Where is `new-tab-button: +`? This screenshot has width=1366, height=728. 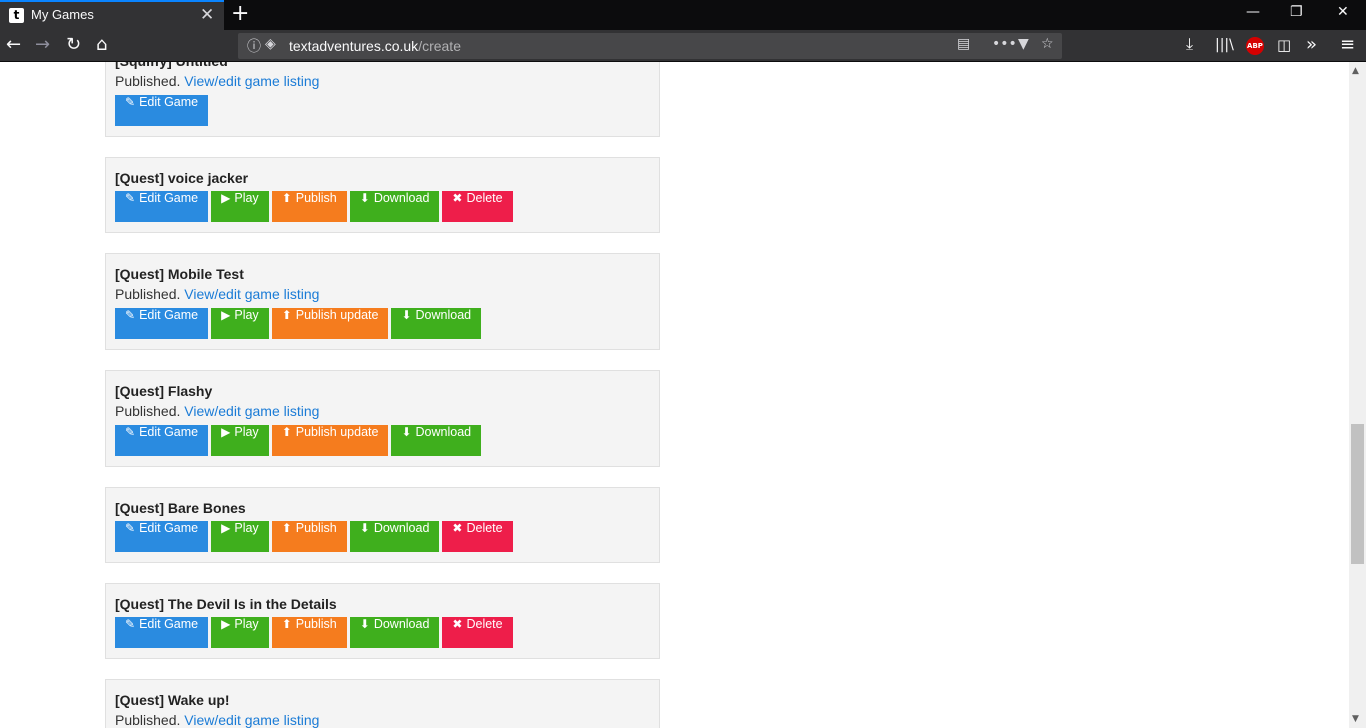 new-tab-button: + is located at coordinates (240, 13).